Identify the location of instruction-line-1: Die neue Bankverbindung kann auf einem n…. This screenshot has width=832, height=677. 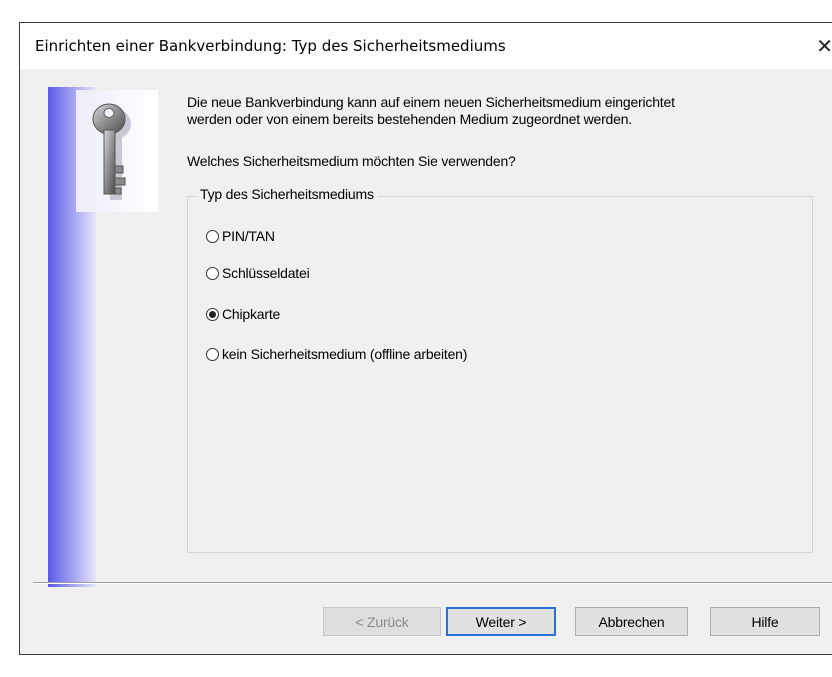
(431, 102).